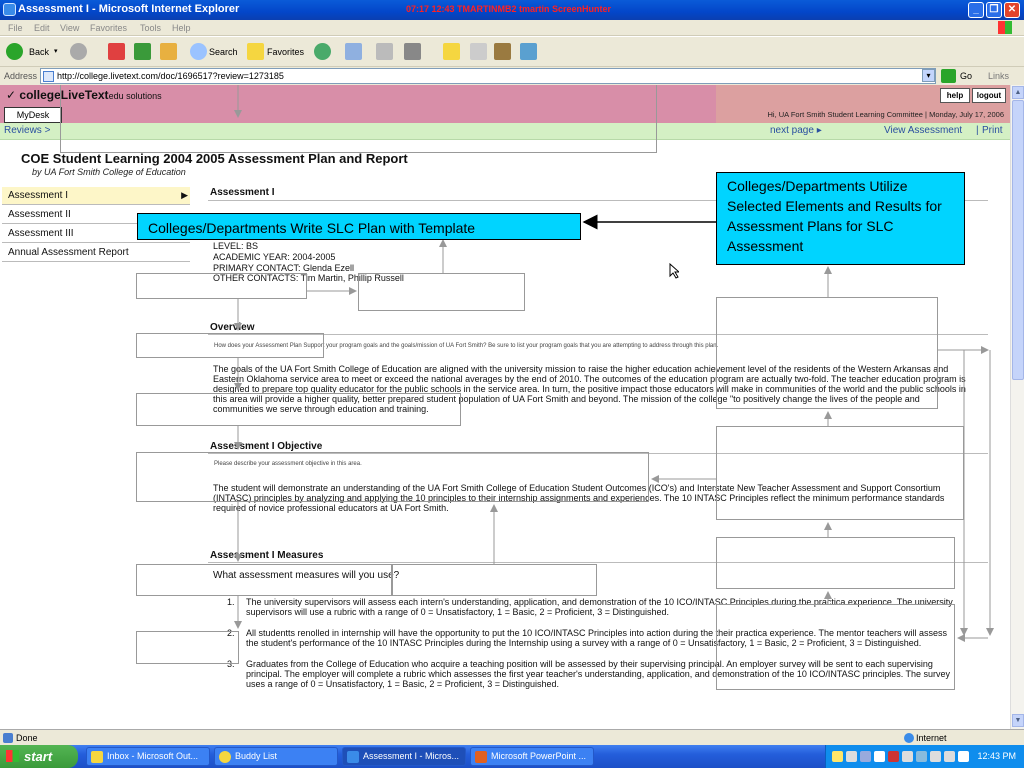 This screenshot has height=768, width=1024. What do you see at coordinates (353, 757) in the screenshot?
I see `ie-task-icon` at bounding box center [353, 757].